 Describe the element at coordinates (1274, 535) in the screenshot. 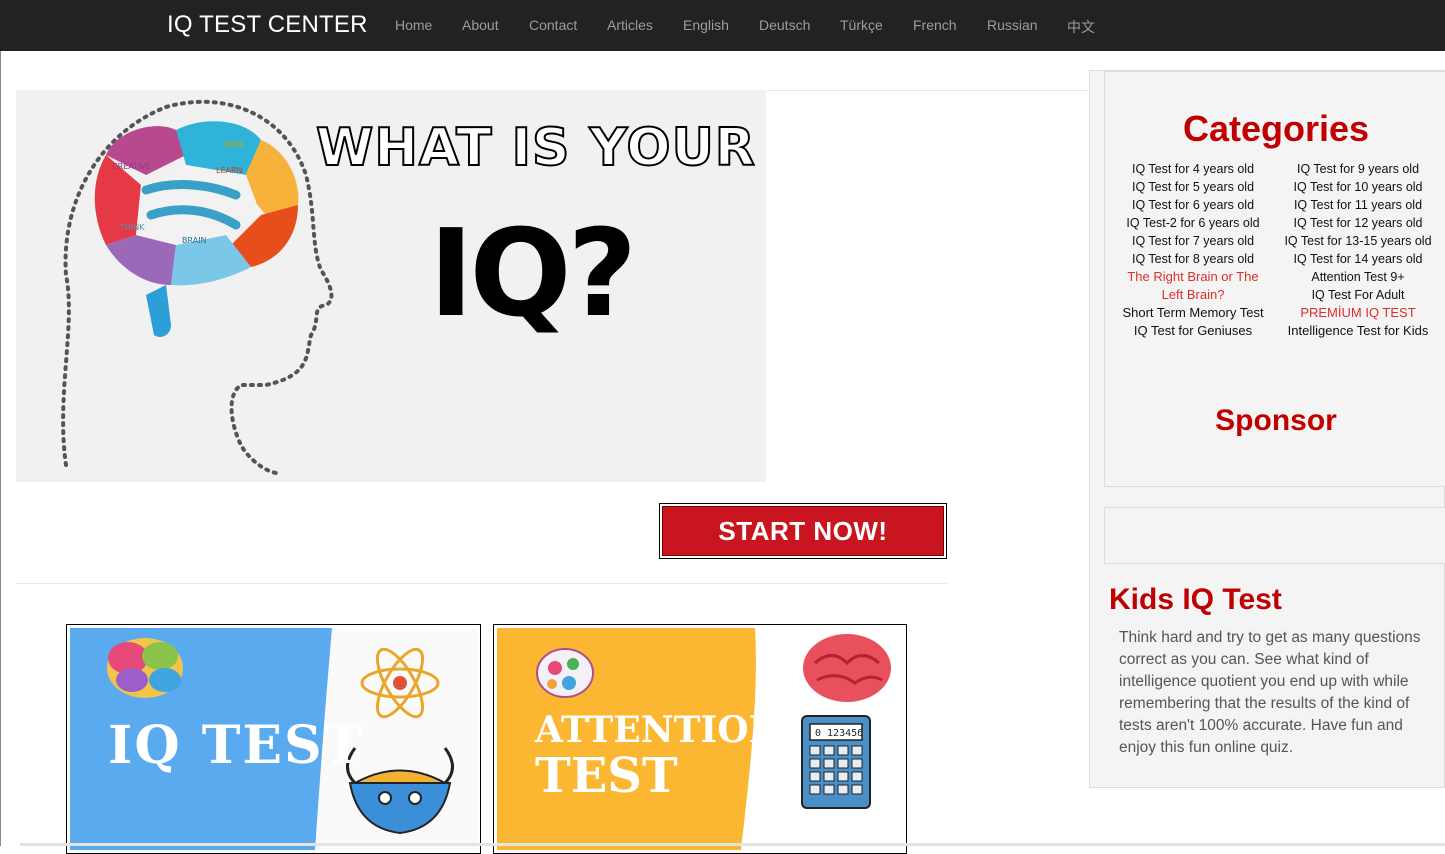

I see `sponsor-ad-slot` at that location.